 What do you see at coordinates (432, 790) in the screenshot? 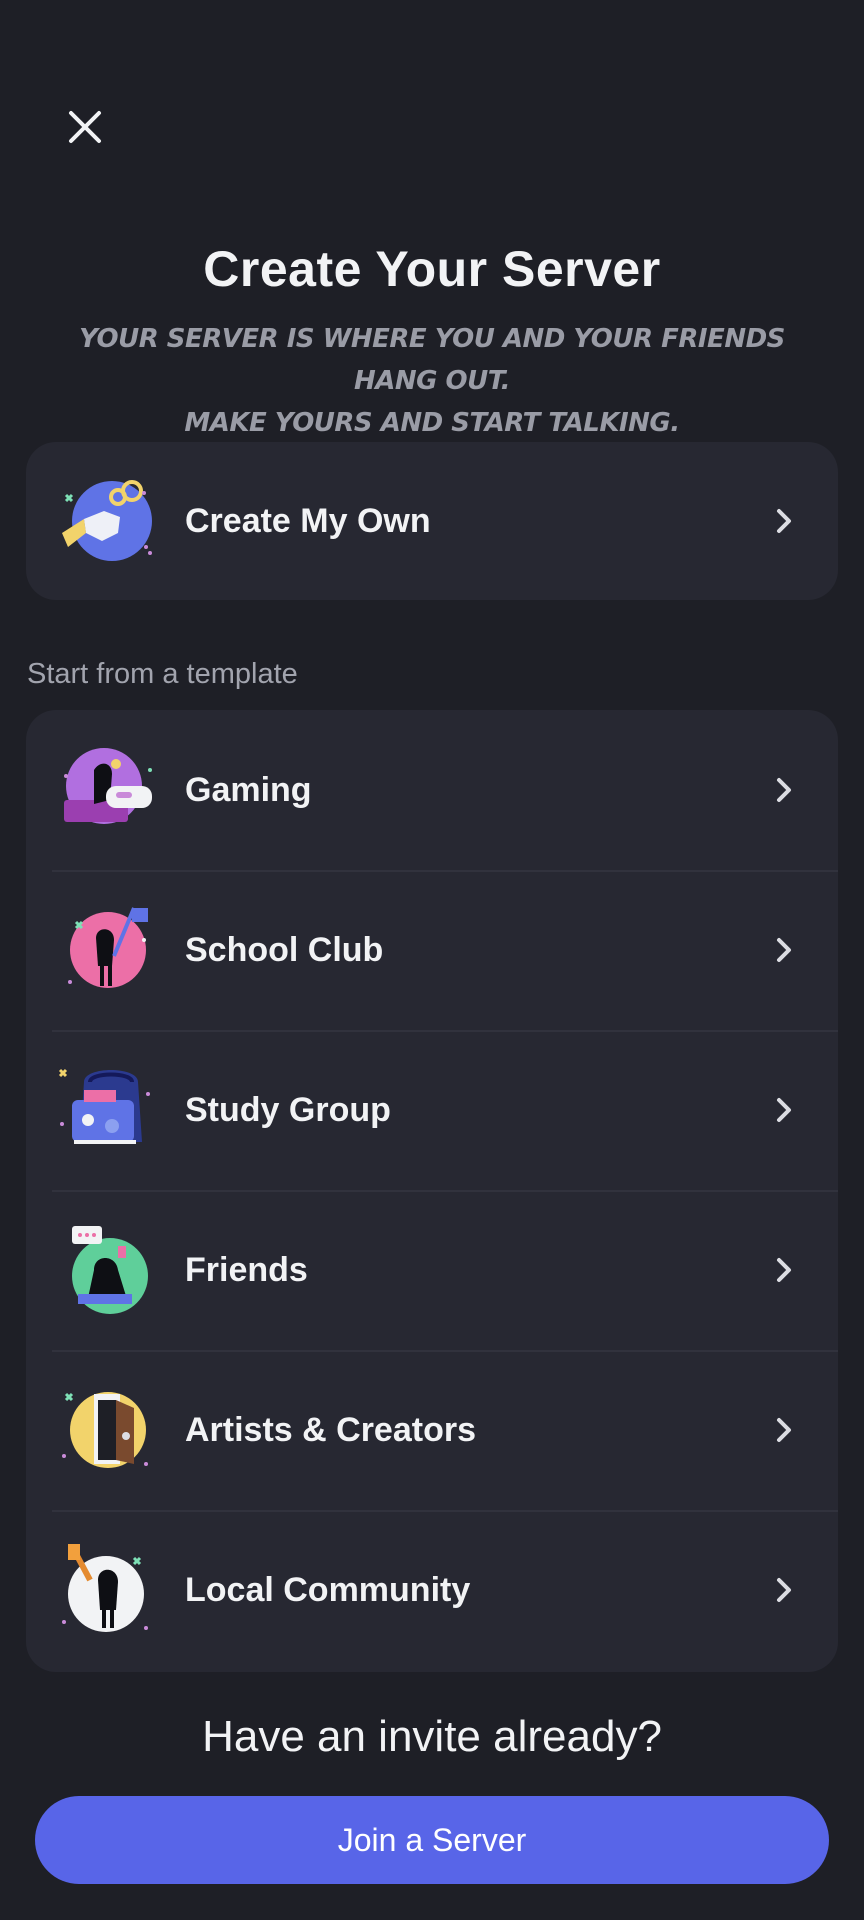
I see `template-gaming: Gaming` at bounding box center [432, 790].